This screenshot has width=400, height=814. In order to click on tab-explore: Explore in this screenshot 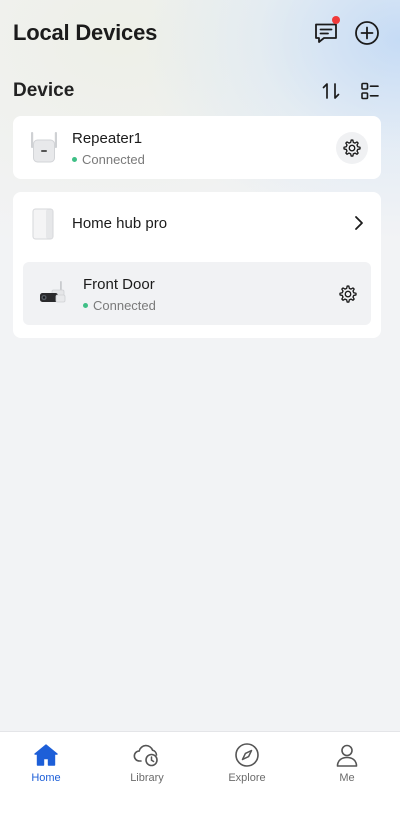, I will do `click(247, 762)`.